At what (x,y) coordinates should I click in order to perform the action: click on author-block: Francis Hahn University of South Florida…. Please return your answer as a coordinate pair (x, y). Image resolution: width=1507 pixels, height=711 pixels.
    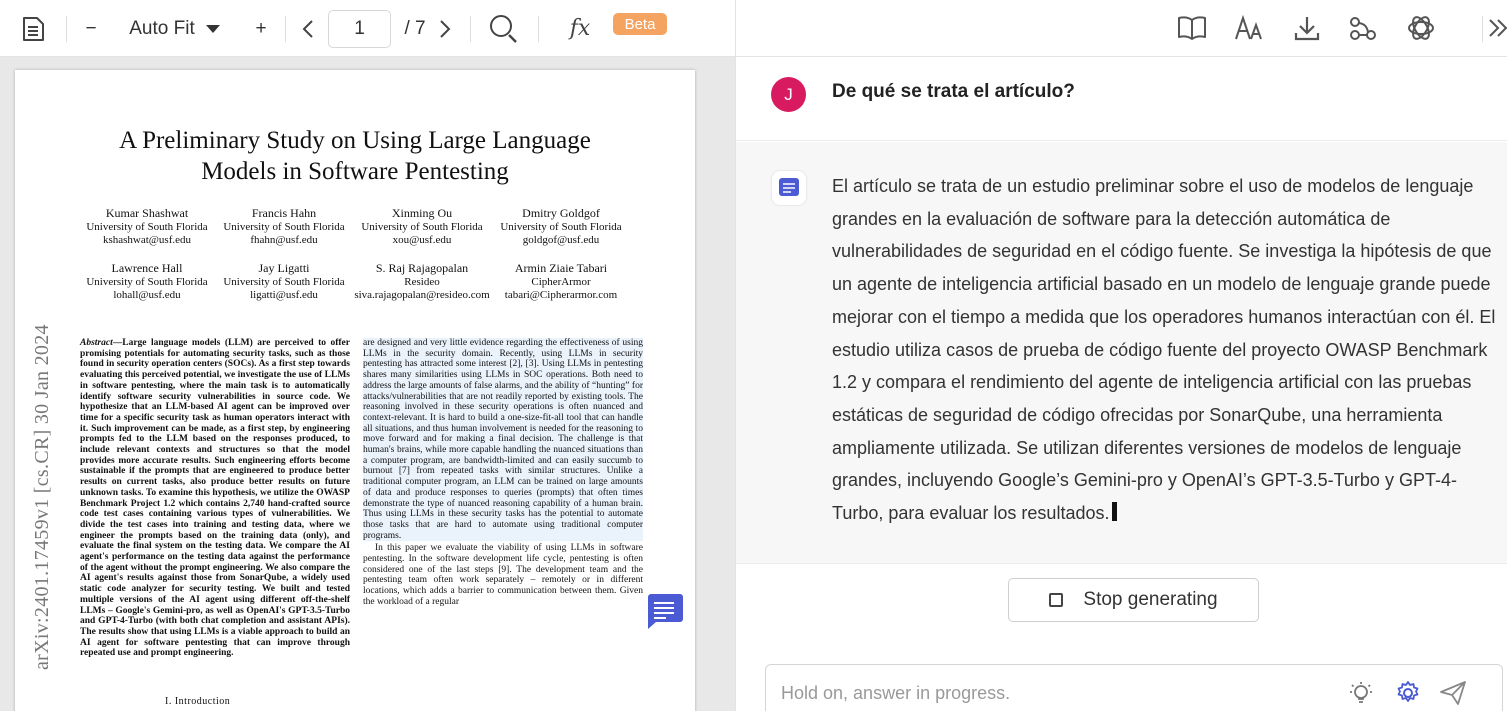
    Looking at the image, I should click on (284, 227).